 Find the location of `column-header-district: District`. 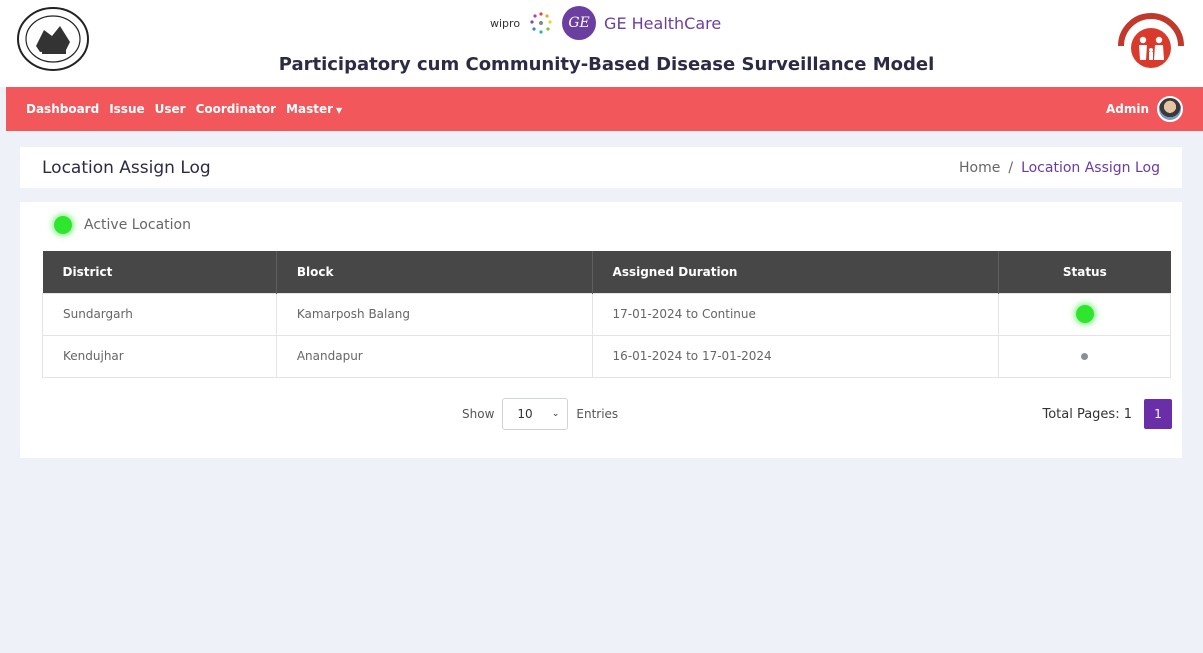

column-header-district: District is located at coordinates (159, 272).